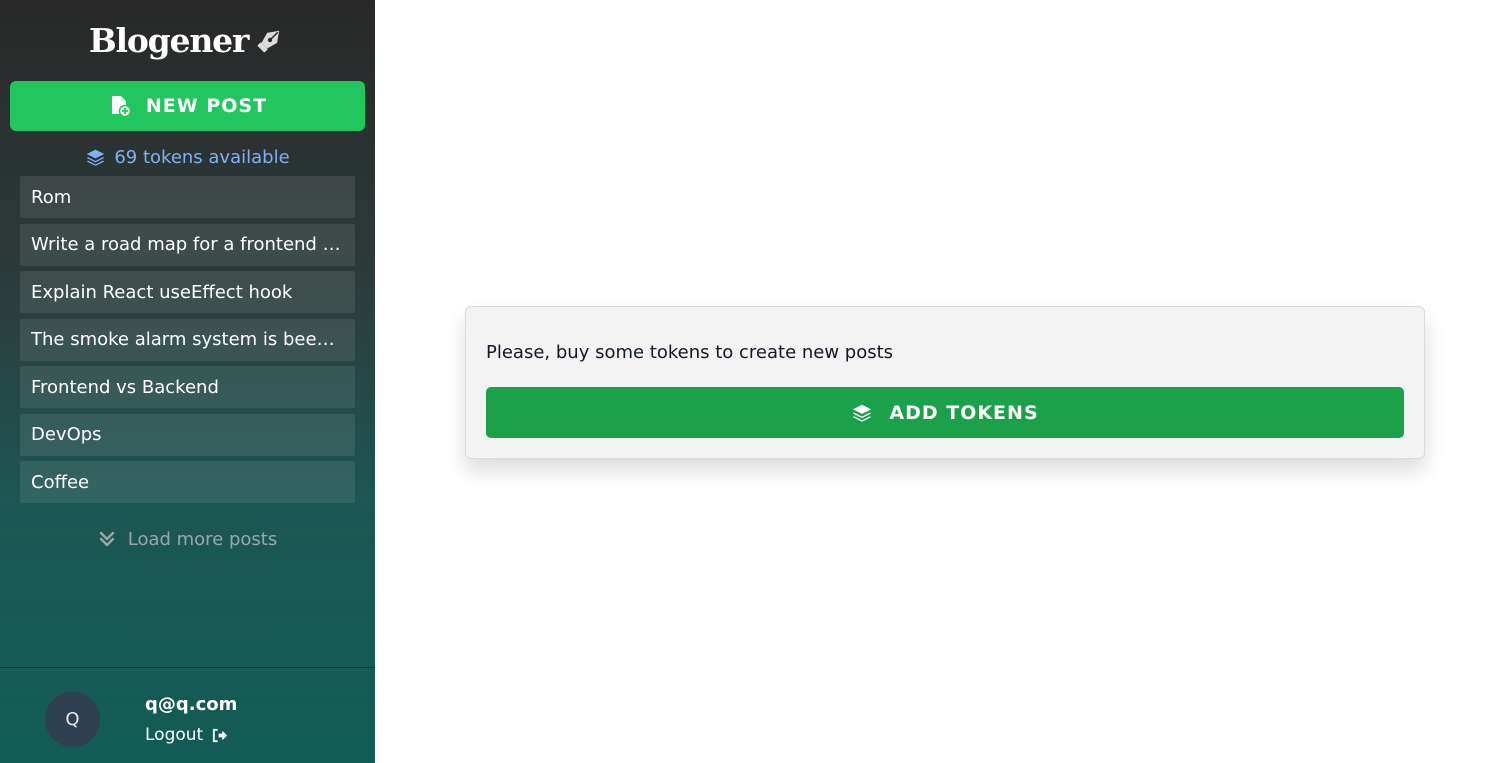  What do you see at coordinates (168, 40) in the screenshot?
I see `logo-text: Blogener` at bounding box center [168, 40].